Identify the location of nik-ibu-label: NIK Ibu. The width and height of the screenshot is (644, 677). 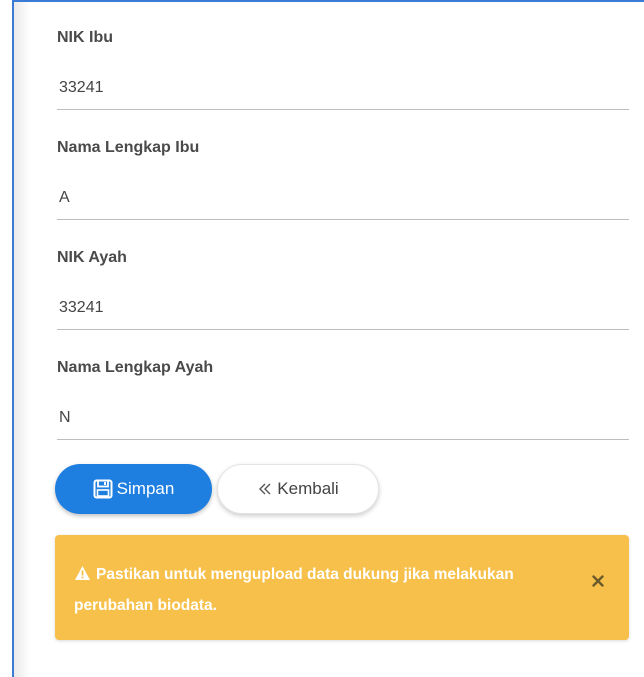
(85, 37).